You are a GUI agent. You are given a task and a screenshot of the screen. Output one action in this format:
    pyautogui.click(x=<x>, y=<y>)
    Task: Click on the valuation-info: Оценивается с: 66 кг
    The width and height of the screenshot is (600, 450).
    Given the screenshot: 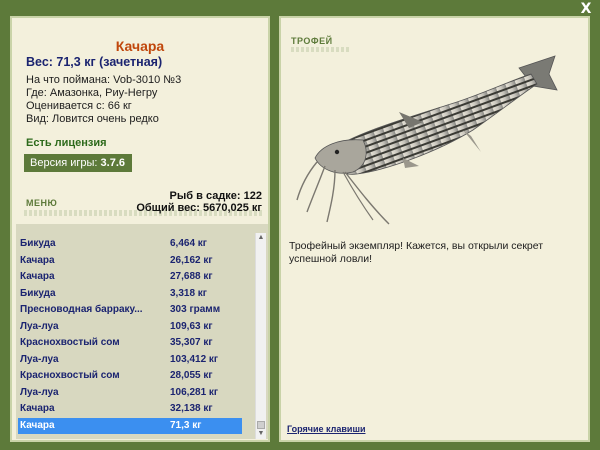 What is the action you would take?
    pyautogui.click(x=79, y=106)
    